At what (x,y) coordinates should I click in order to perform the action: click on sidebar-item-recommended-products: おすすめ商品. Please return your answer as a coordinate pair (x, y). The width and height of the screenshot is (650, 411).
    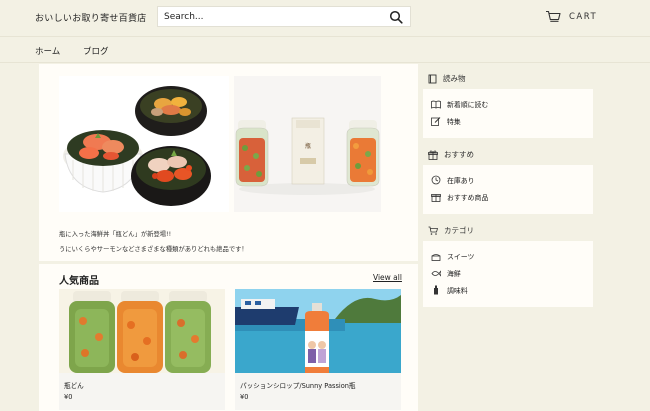
    Looking at the image, I should click on (459, 197).